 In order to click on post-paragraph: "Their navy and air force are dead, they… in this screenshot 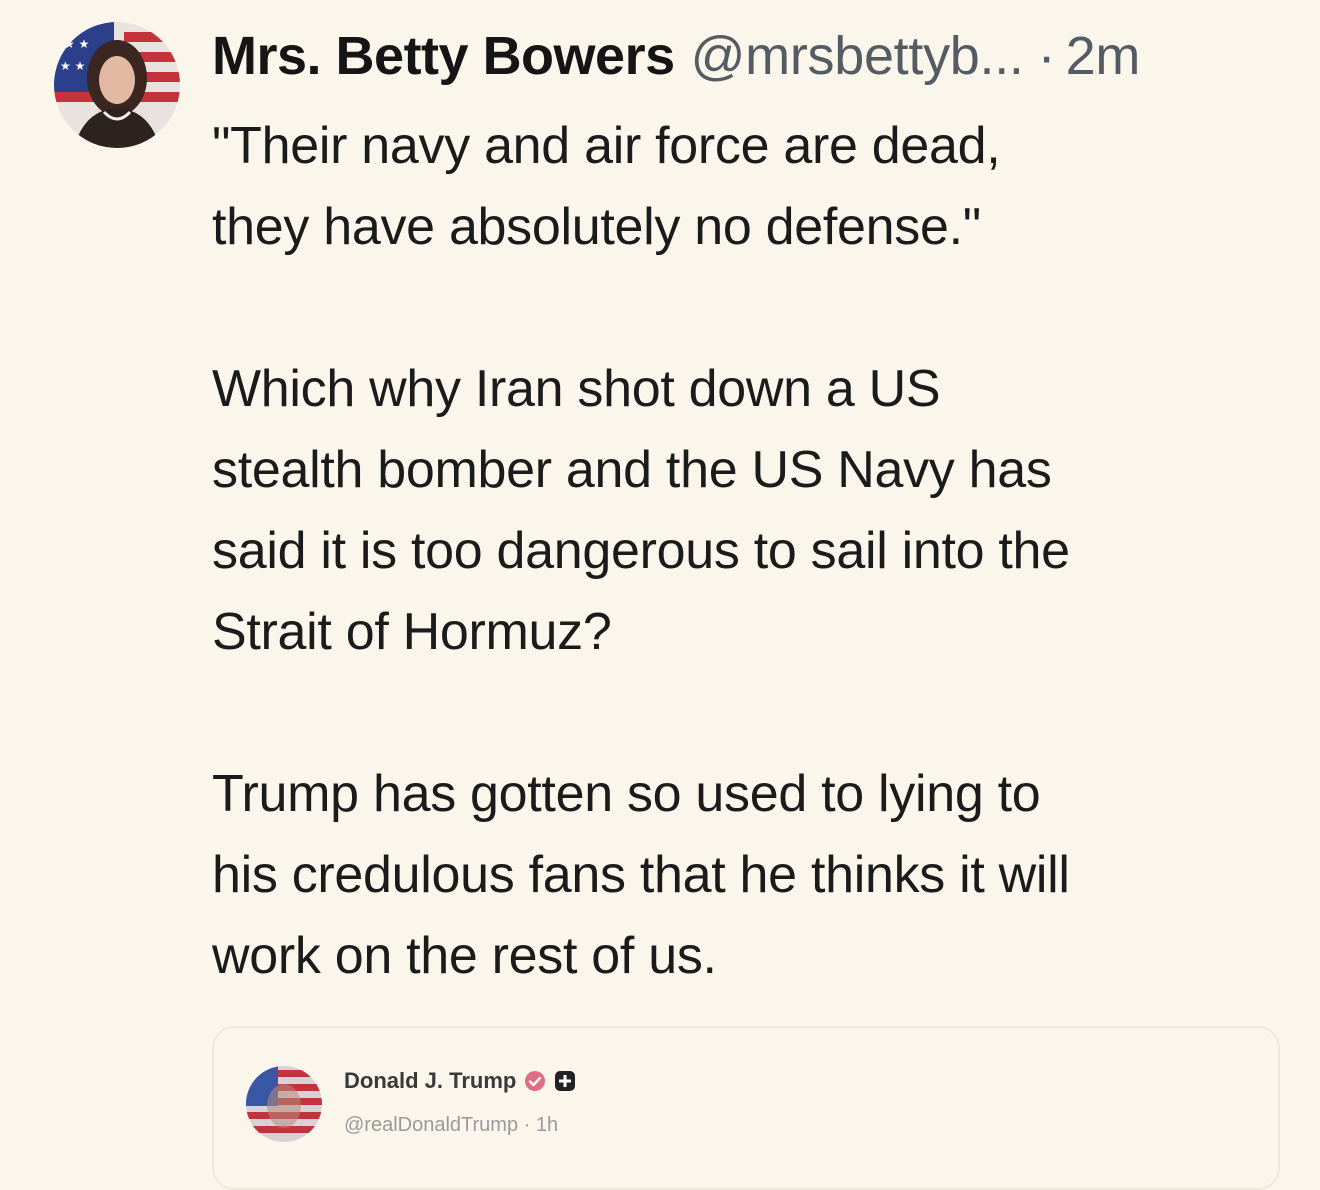, I will do `click(606, 186)`.